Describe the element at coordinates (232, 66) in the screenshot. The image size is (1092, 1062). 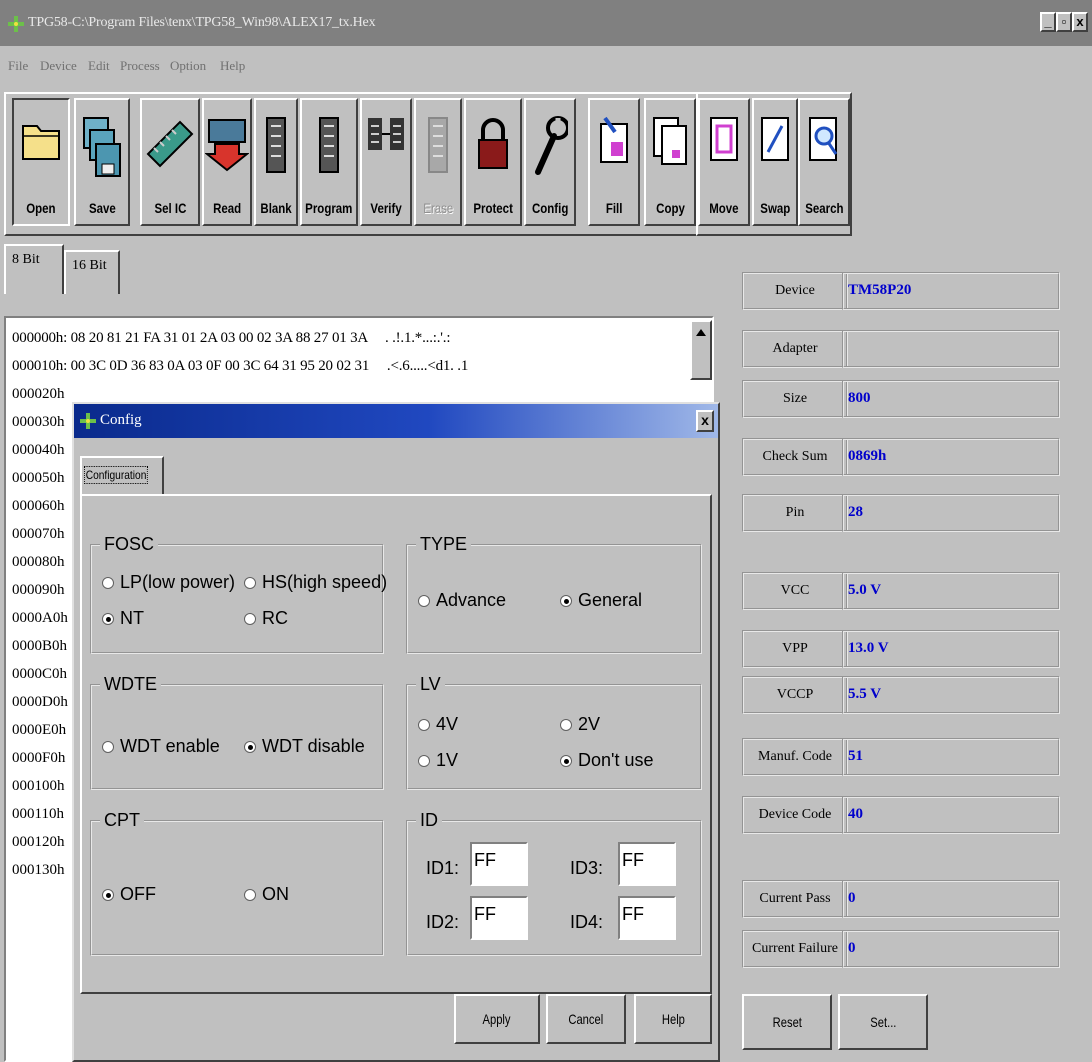
I see `menu-help: Help` at that location.